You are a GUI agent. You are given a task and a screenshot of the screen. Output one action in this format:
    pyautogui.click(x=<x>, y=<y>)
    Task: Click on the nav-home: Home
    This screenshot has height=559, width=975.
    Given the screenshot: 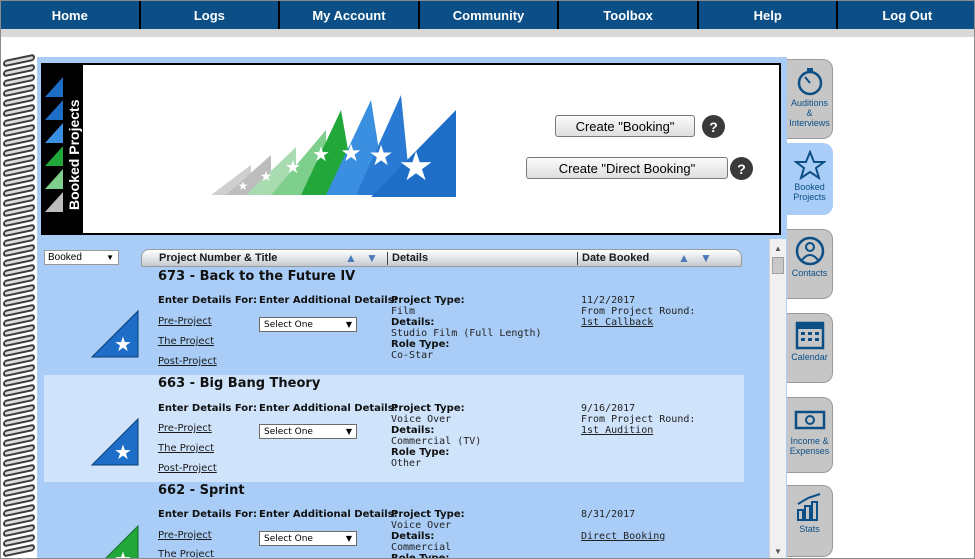 What is the action you would take?
    pyautogui.click(x=71, y=15)
    